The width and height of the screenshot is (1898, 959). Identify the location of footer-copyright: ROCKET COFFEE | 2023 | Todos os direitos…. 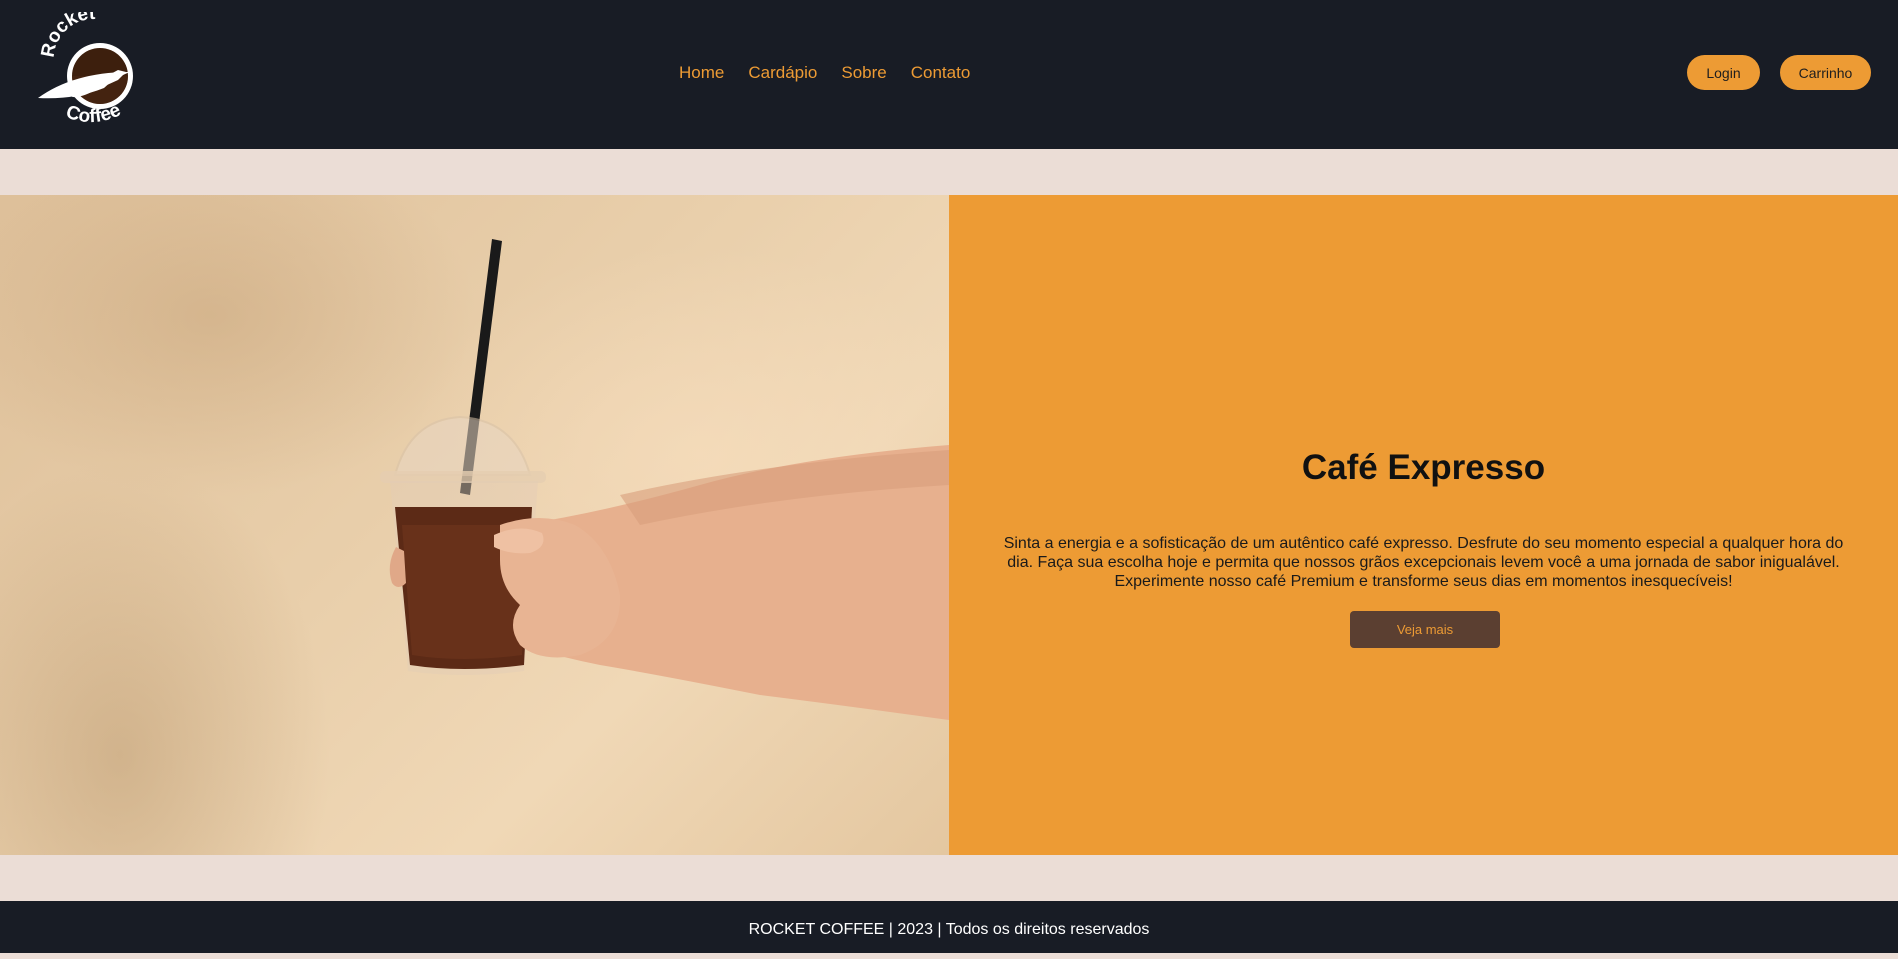
(949, 929).